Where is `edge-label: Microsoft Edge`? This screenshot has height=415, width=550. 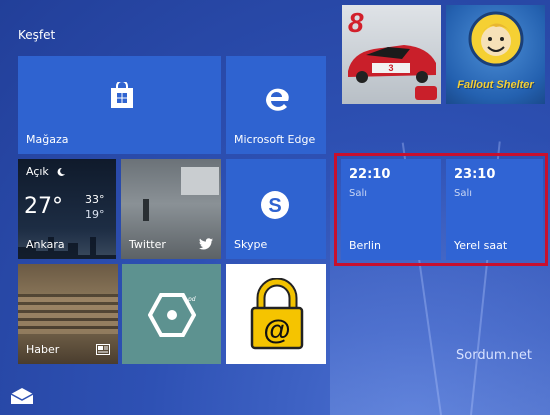
edge-label: Microsoft Edge is located at coordinates (275, 139).